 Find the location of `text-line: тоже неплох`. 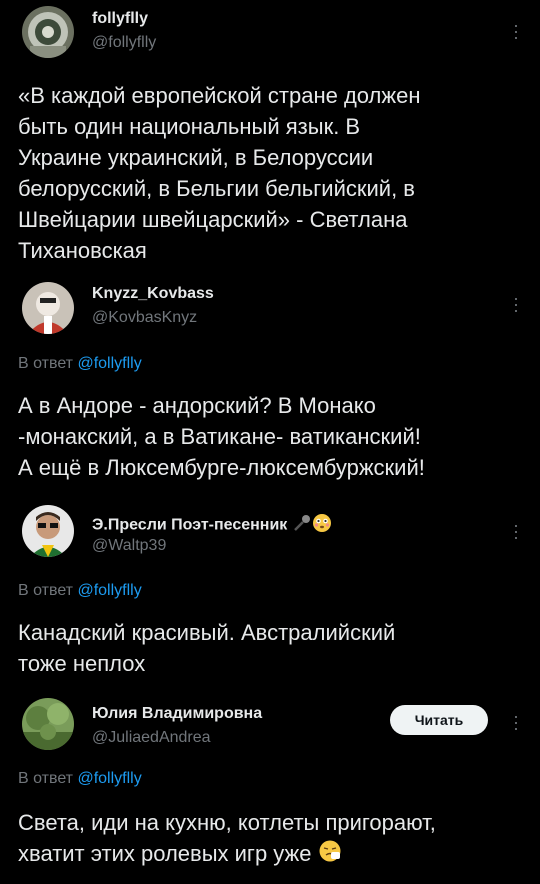

text-line: тоже неплох is located at coordinates (82, 663).